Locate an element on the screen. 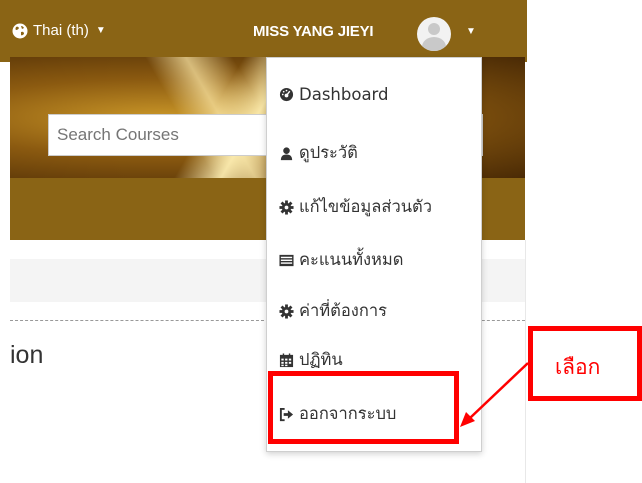 This screenshot has width=642, height=483. navbar: Thai (th) ▼ MISS YANG JIEYI ▼ is located at coordinates (263, 31).